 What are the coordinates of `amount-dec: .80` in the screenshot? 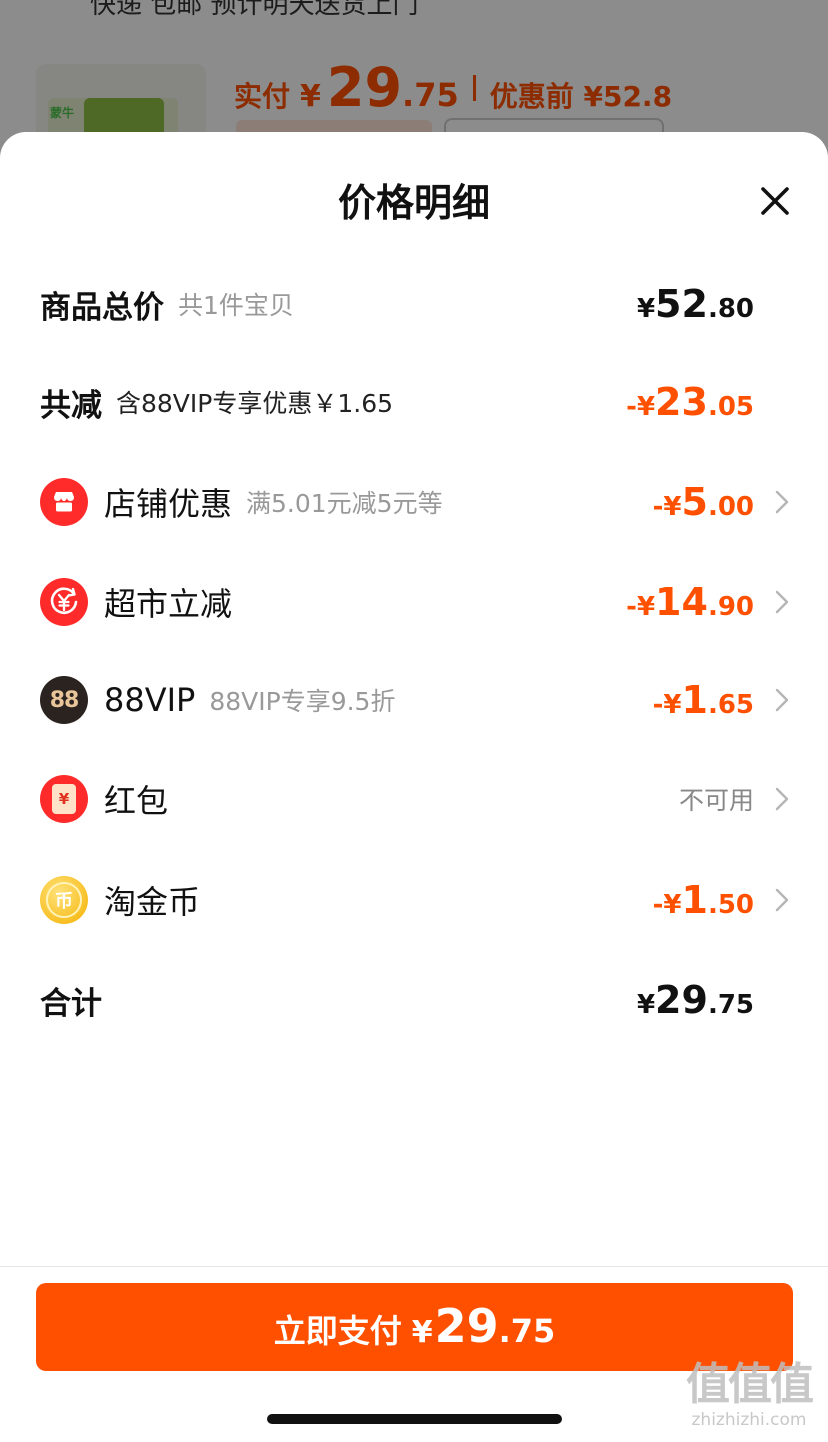 It's located at (730, 309).